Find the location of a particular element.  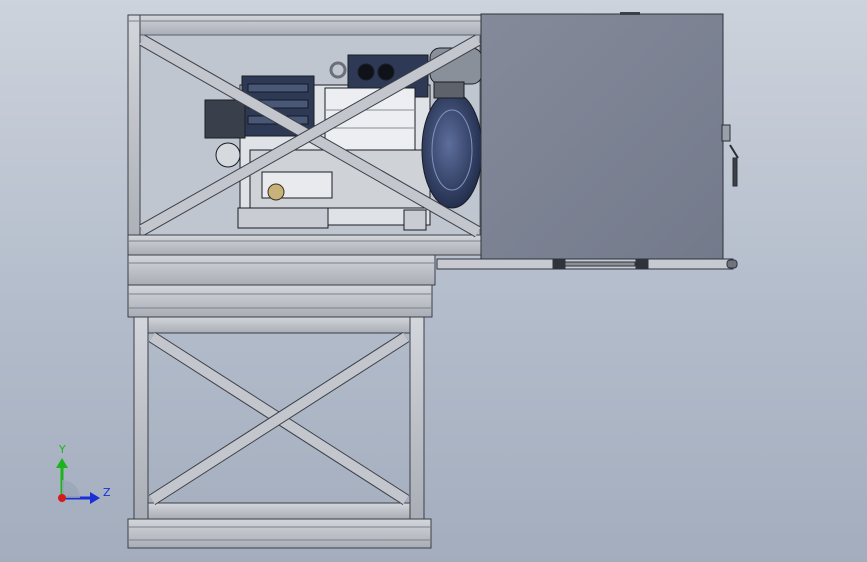

stand-cross-brace is located at coordinates (279, 418).